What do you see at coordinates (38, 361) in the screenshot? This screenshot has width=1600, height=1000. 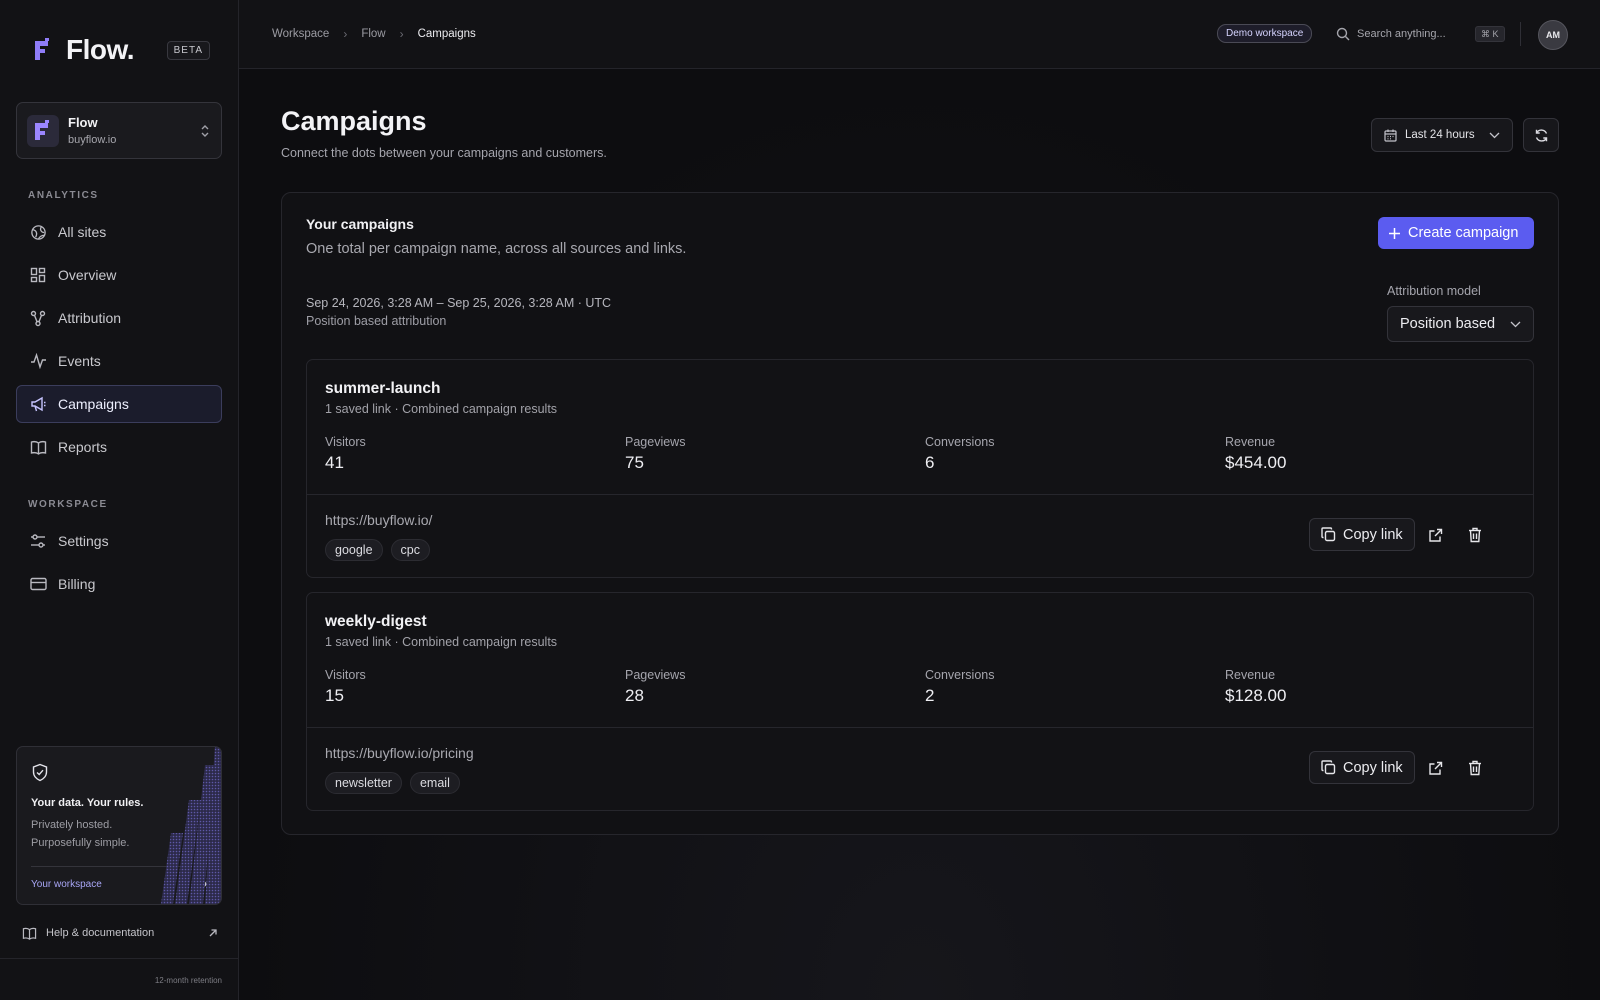 I see `activity-icon` at bounding box center [38, 361].